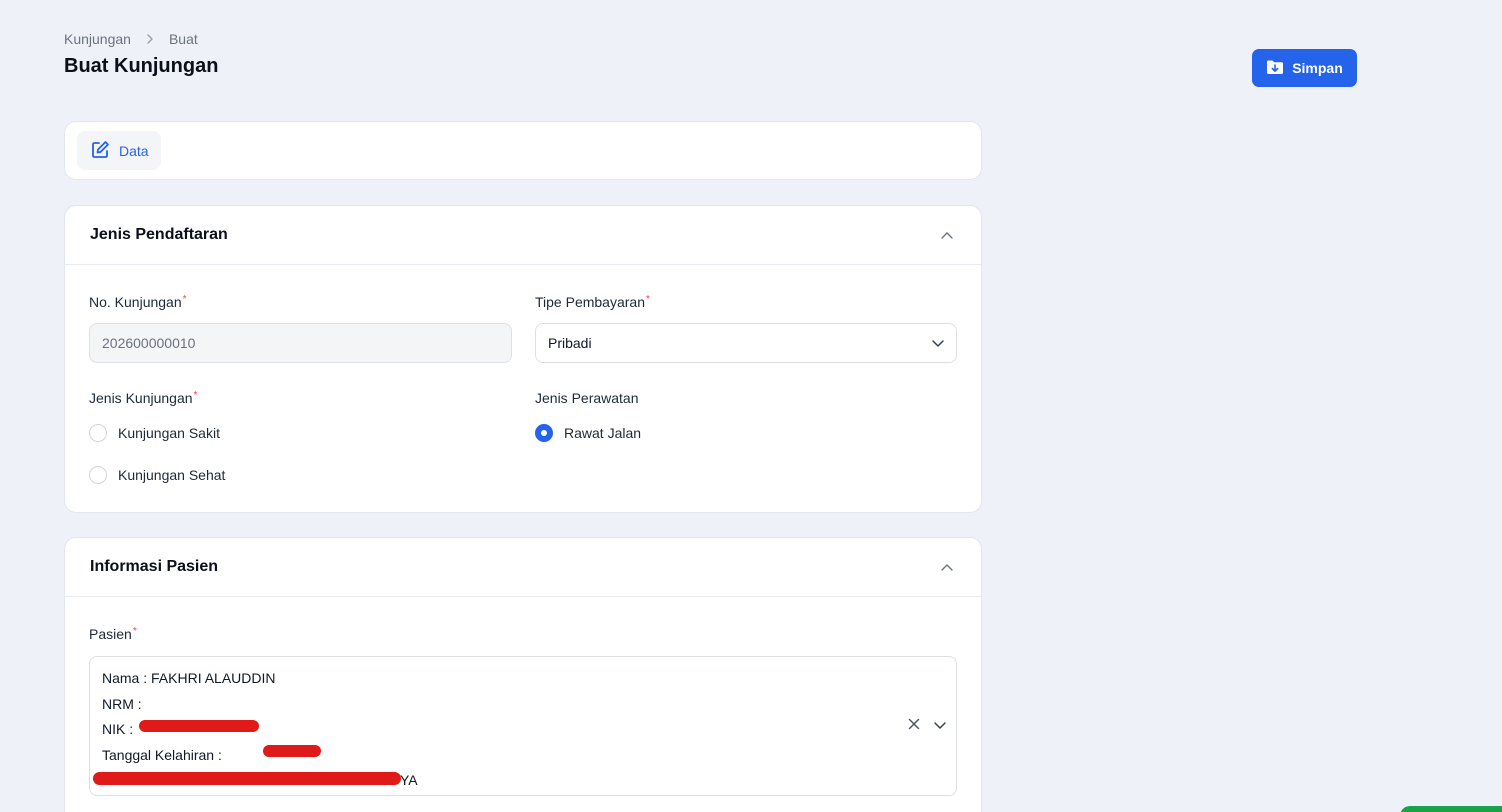 This screenshot has width=1502, height=812. I want to click on radio-rawat-jalan: Rawat Jalan, so click(588, 433).